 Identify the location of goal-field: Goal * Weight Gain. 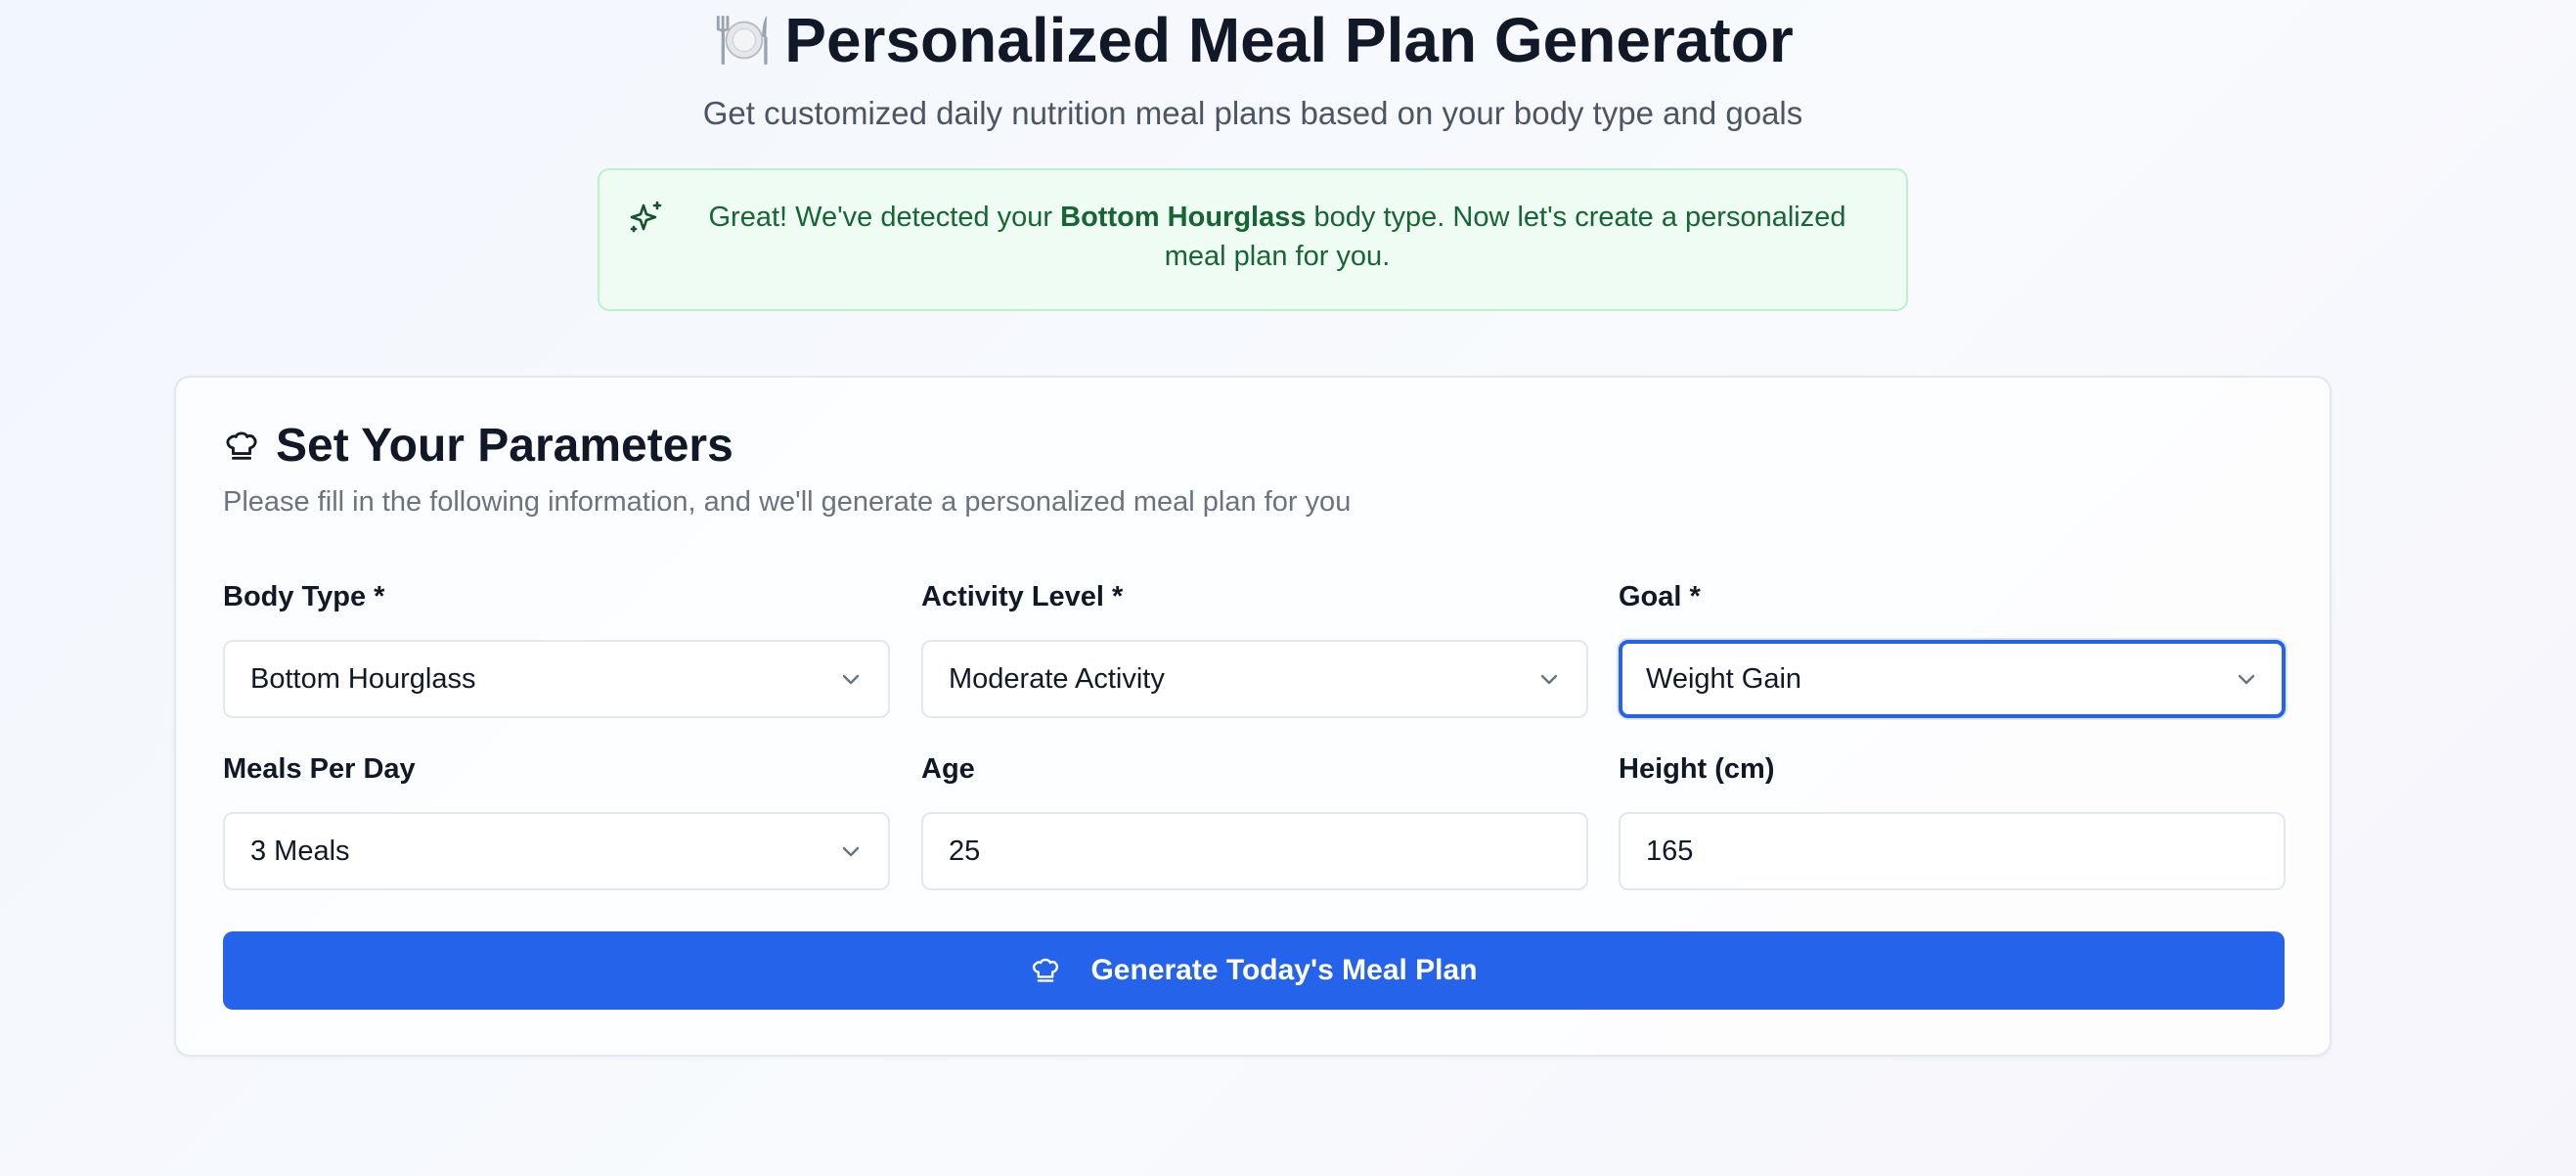
(1952, 648).